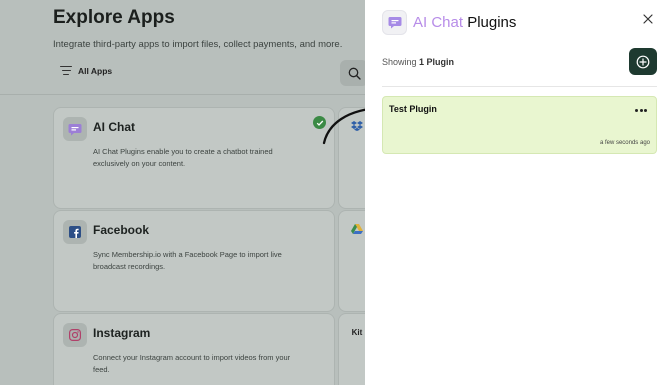 This screenshot has height=385, width=670. I want to click on plugin-name: Test Plugin, so click(413, 109).